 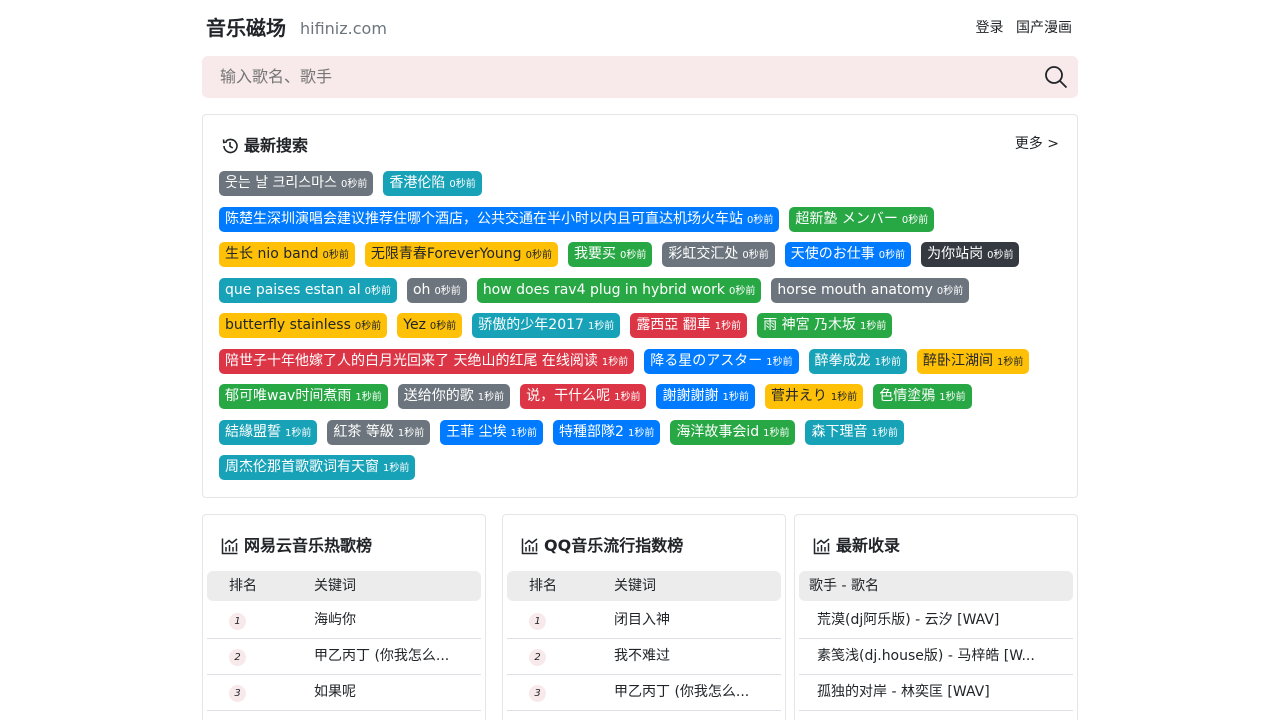 I want to click on site-domain: hifiniz.com, so click(x=343, y=28).